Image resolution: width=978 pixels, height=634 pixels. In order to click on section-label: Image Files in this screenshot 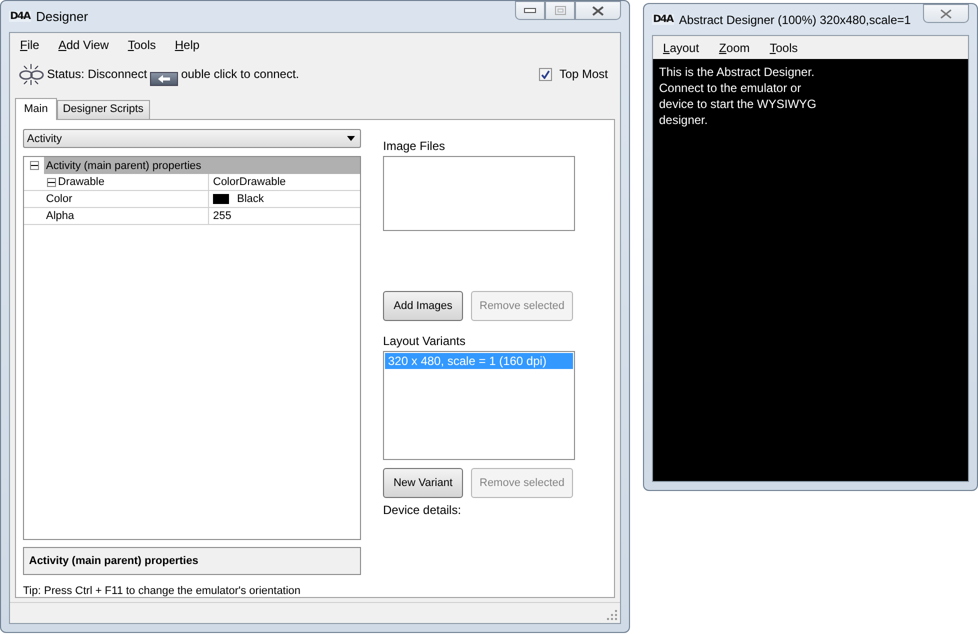, I will do `click(414, 146)`.